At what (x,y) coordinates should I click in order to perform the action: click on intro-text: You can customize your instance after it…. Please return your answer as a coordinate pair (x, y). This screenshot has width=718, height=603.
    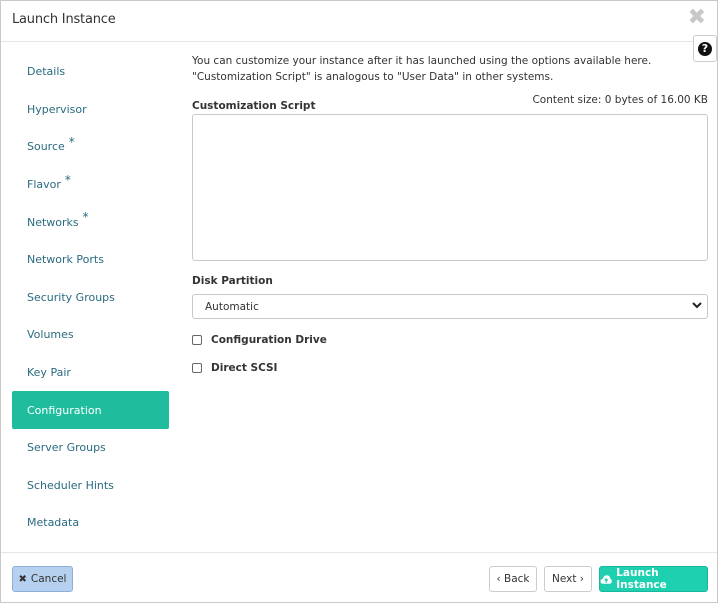
    Looking at the image, I should click on (422, 69).